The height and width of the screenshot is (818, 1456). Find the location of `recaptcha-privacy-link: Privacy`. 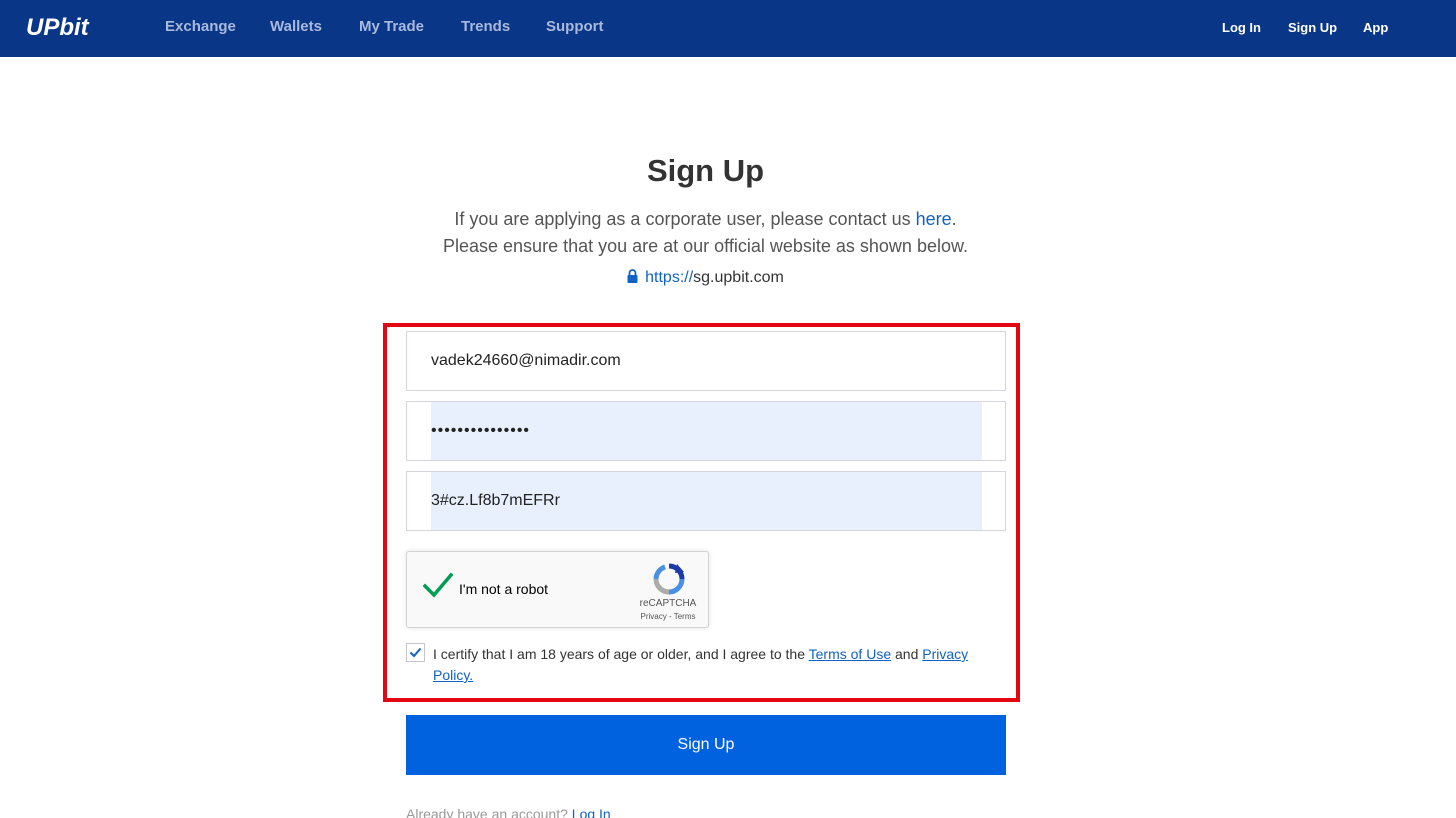

recaptcha-privacy-link: Privacy is located at coordinates (654, 616).